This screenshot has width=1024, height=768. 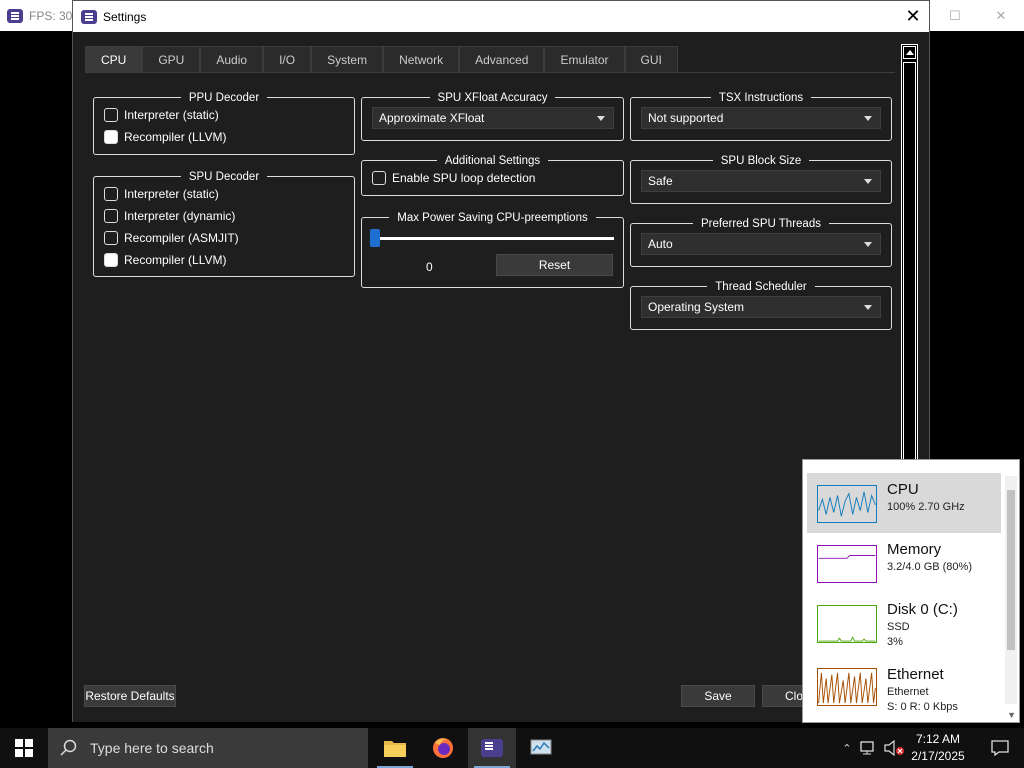 I want to click on spu-block-size-title: SPU Block Size, so click(x=761, y=161).